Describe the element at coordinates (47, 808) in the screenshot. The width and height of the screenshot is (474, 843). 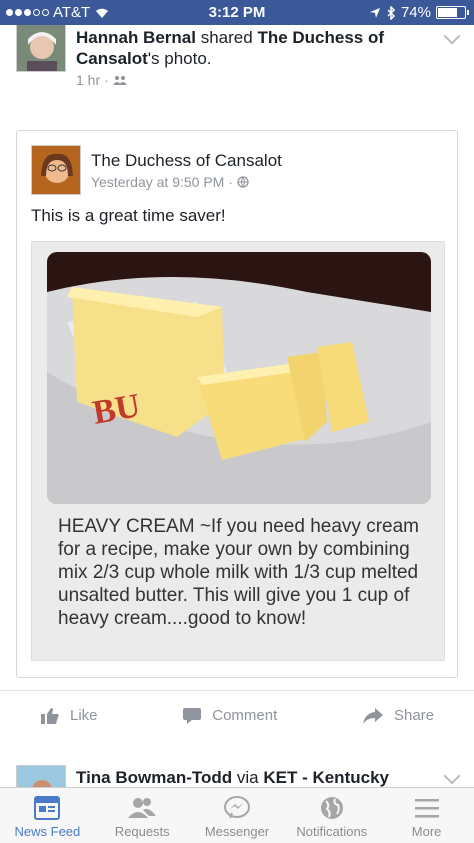
I see `news-feed-icon` at that location.